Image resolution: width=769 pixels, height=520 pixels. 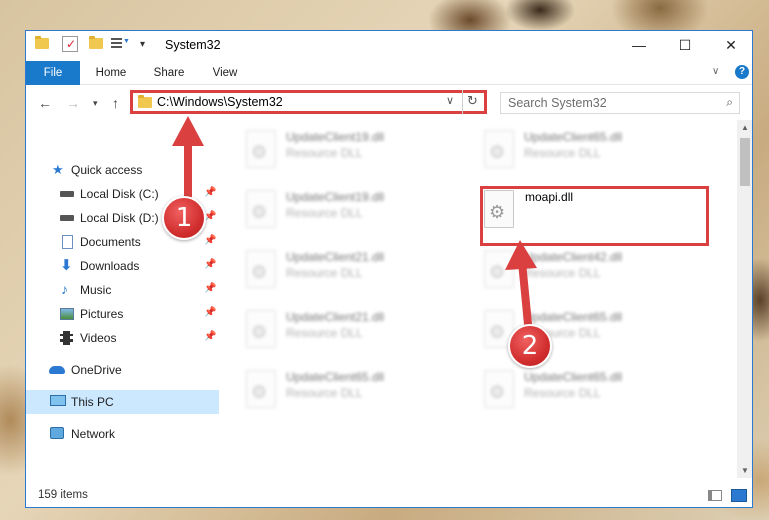 What do you see at coordinates (73, 103) in the screenshot?
I see `forward-arrow-icon: →` at bounding box center [73, 103].